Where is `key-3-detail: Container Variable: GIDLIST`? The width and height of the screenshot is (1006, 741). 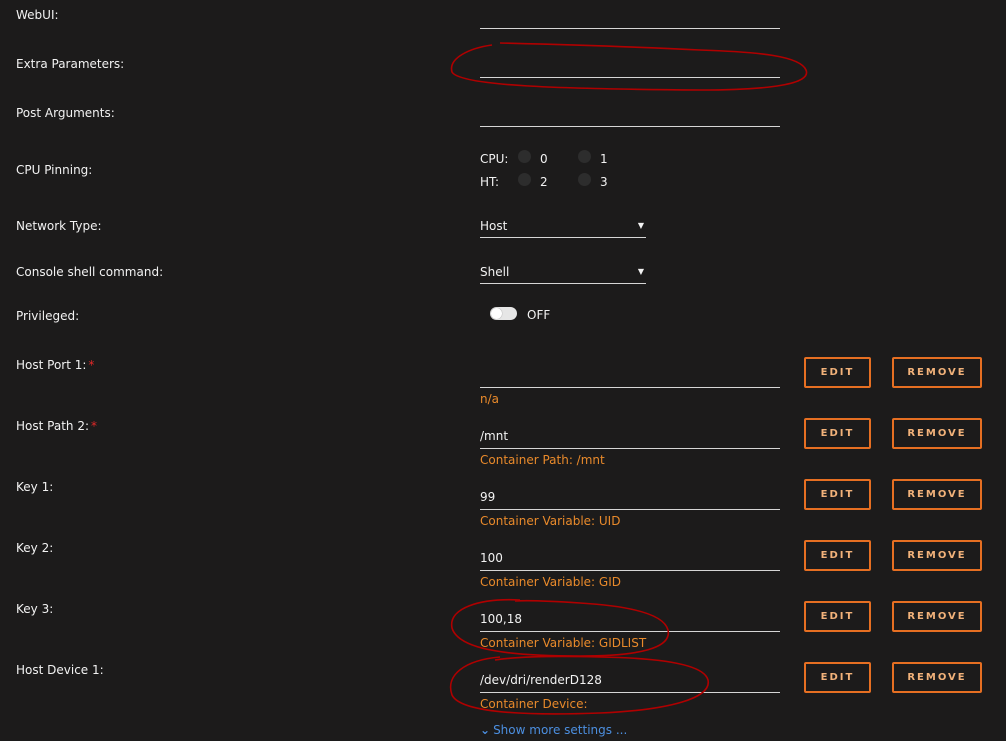 key-3-detail: Container Variable: GIDLIST is located at coordinates (563, 643).